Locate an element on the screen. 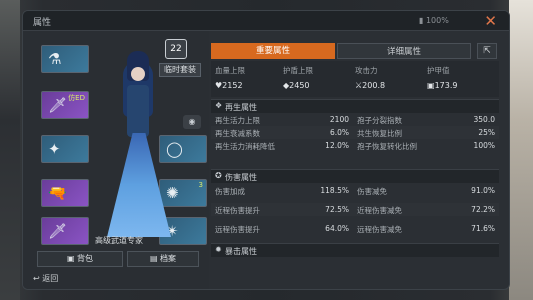  attr-value: 72.2% is located at coordinates (483, 209).